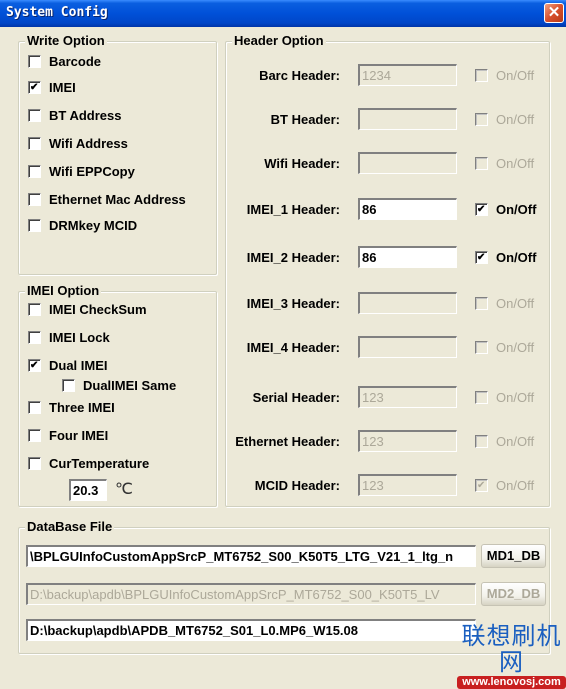 The height and width of the screenshot is (689, 566). Describe the element at coordinates (407, 303) in the screenshot. I see `imei-3-header-input` at that location.